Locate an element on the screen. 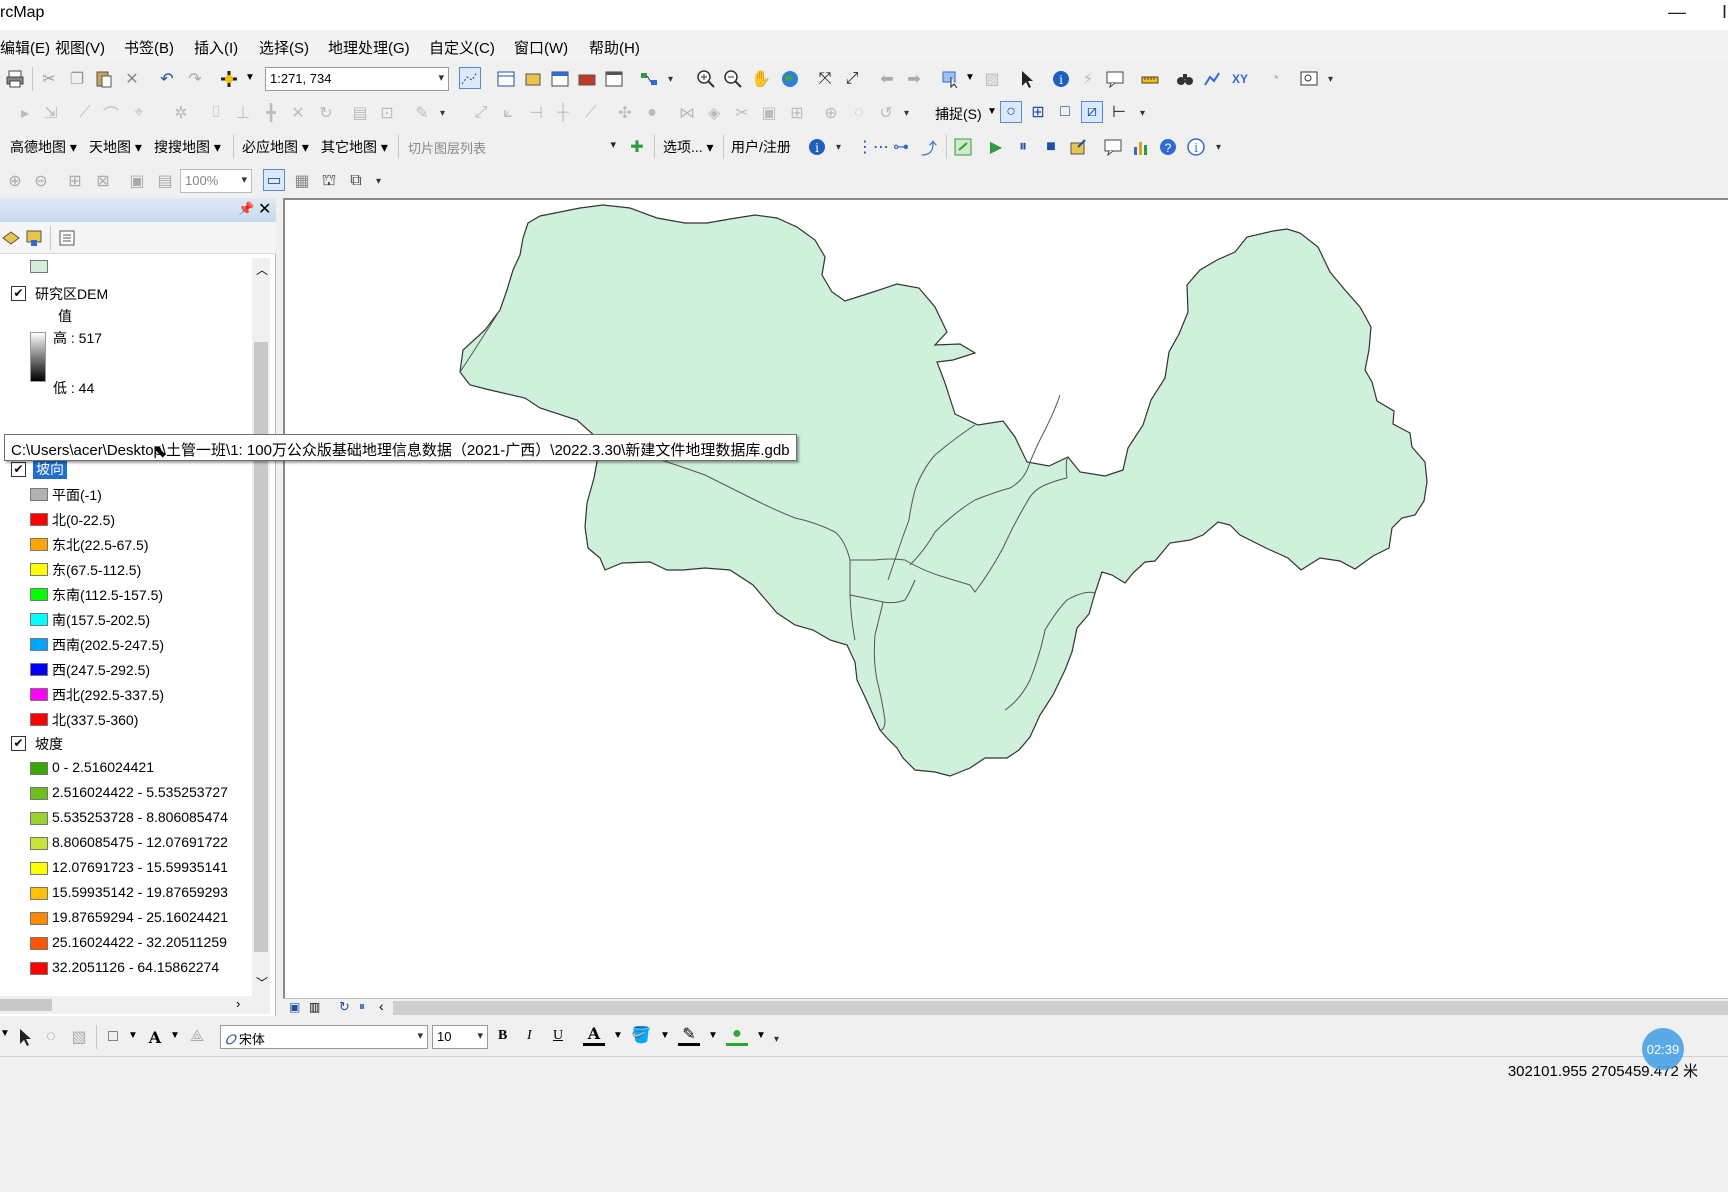 This screenshot has height=1192, width=1728. redo-icon: ↷ is located at coordinates (195, 79).